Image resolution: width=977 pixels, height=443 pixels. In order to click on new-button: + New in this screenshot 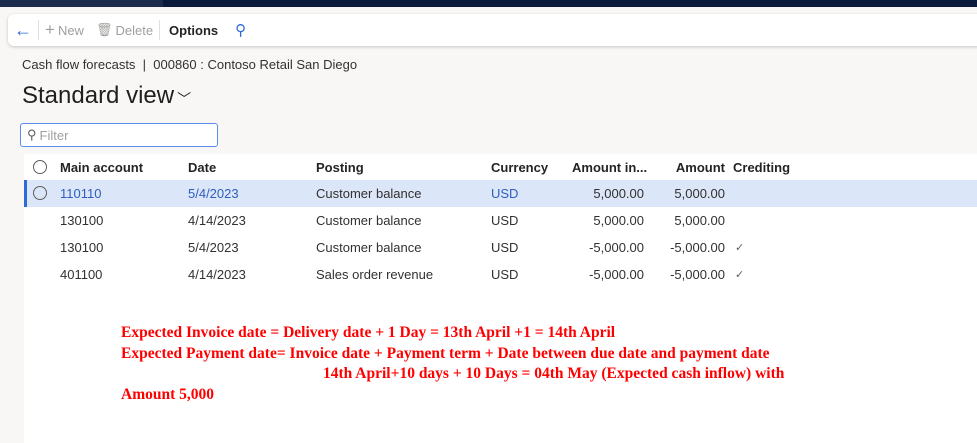, I will do `click(64, 30)`.